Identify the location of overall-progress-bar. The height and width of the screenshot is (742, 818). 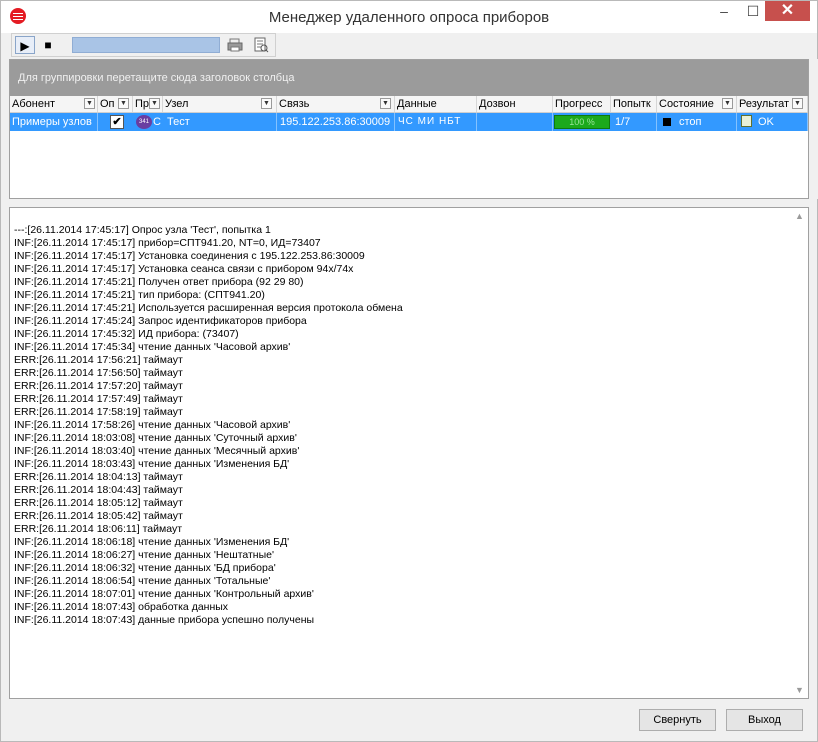
(146, 45).